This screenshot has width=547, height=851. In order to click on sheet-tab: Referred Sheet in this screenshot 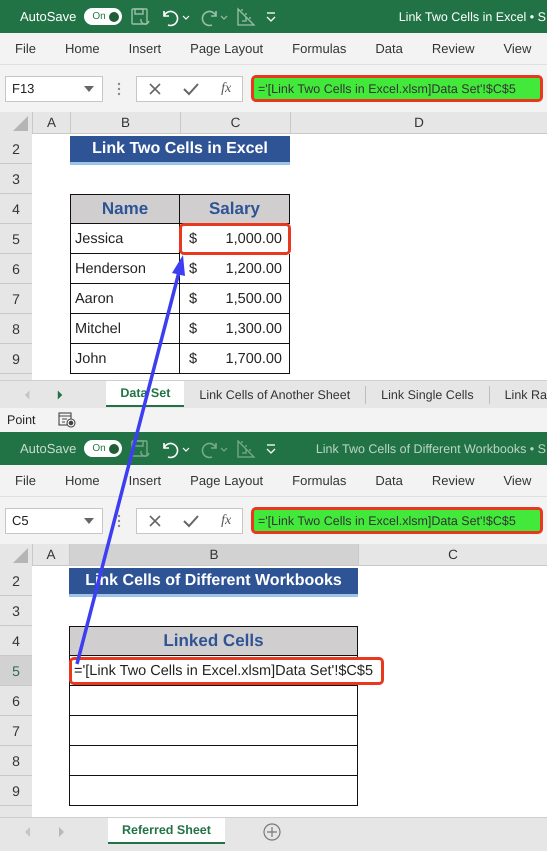, I will do `click(166, 831)`.